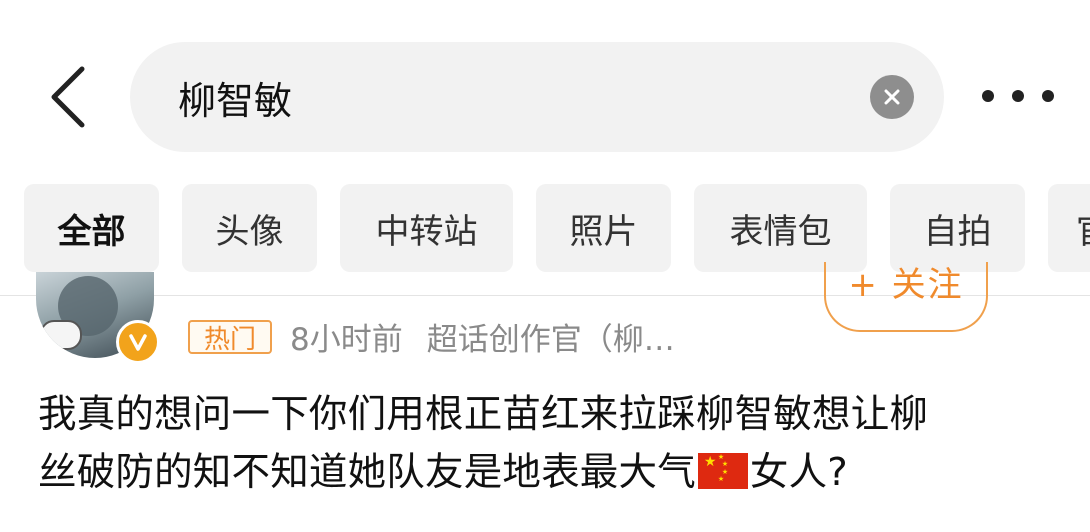 The image size is (1090, 532). I want to click on clear-search-button, so click(892, 97).